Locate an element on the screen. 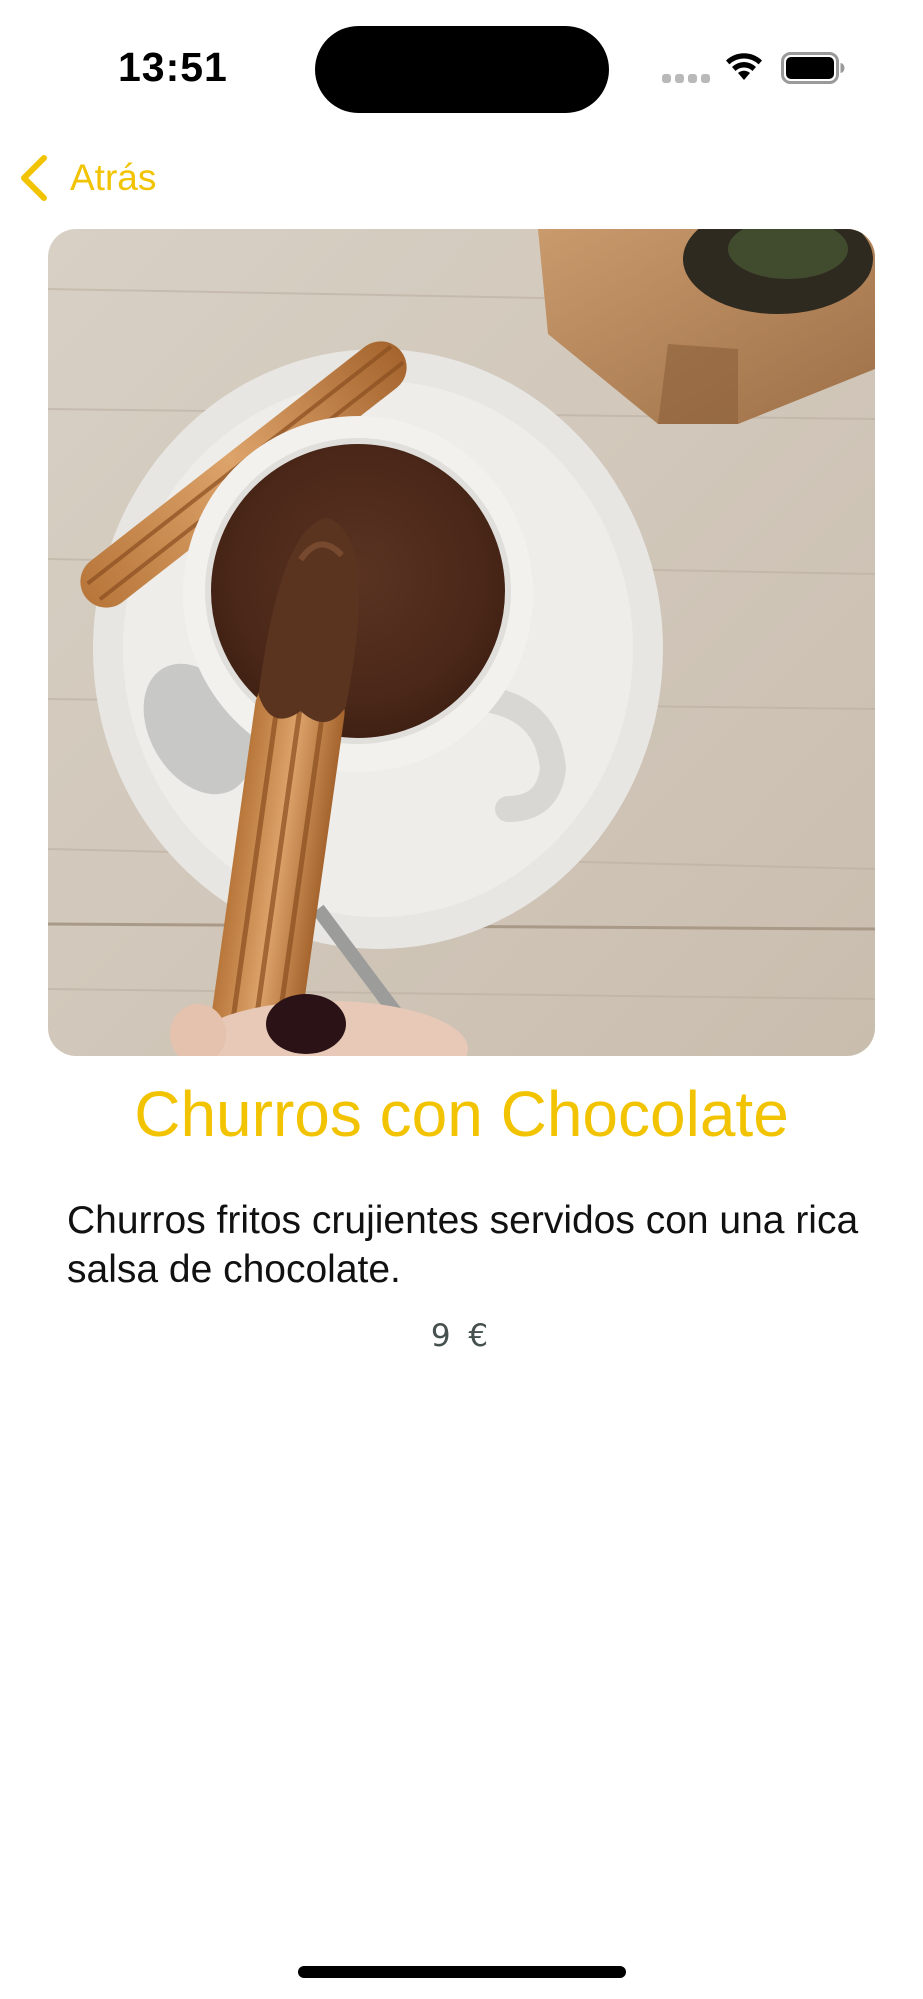  product-title: Churros con Chocolate is located at coordinates (461, 1114).